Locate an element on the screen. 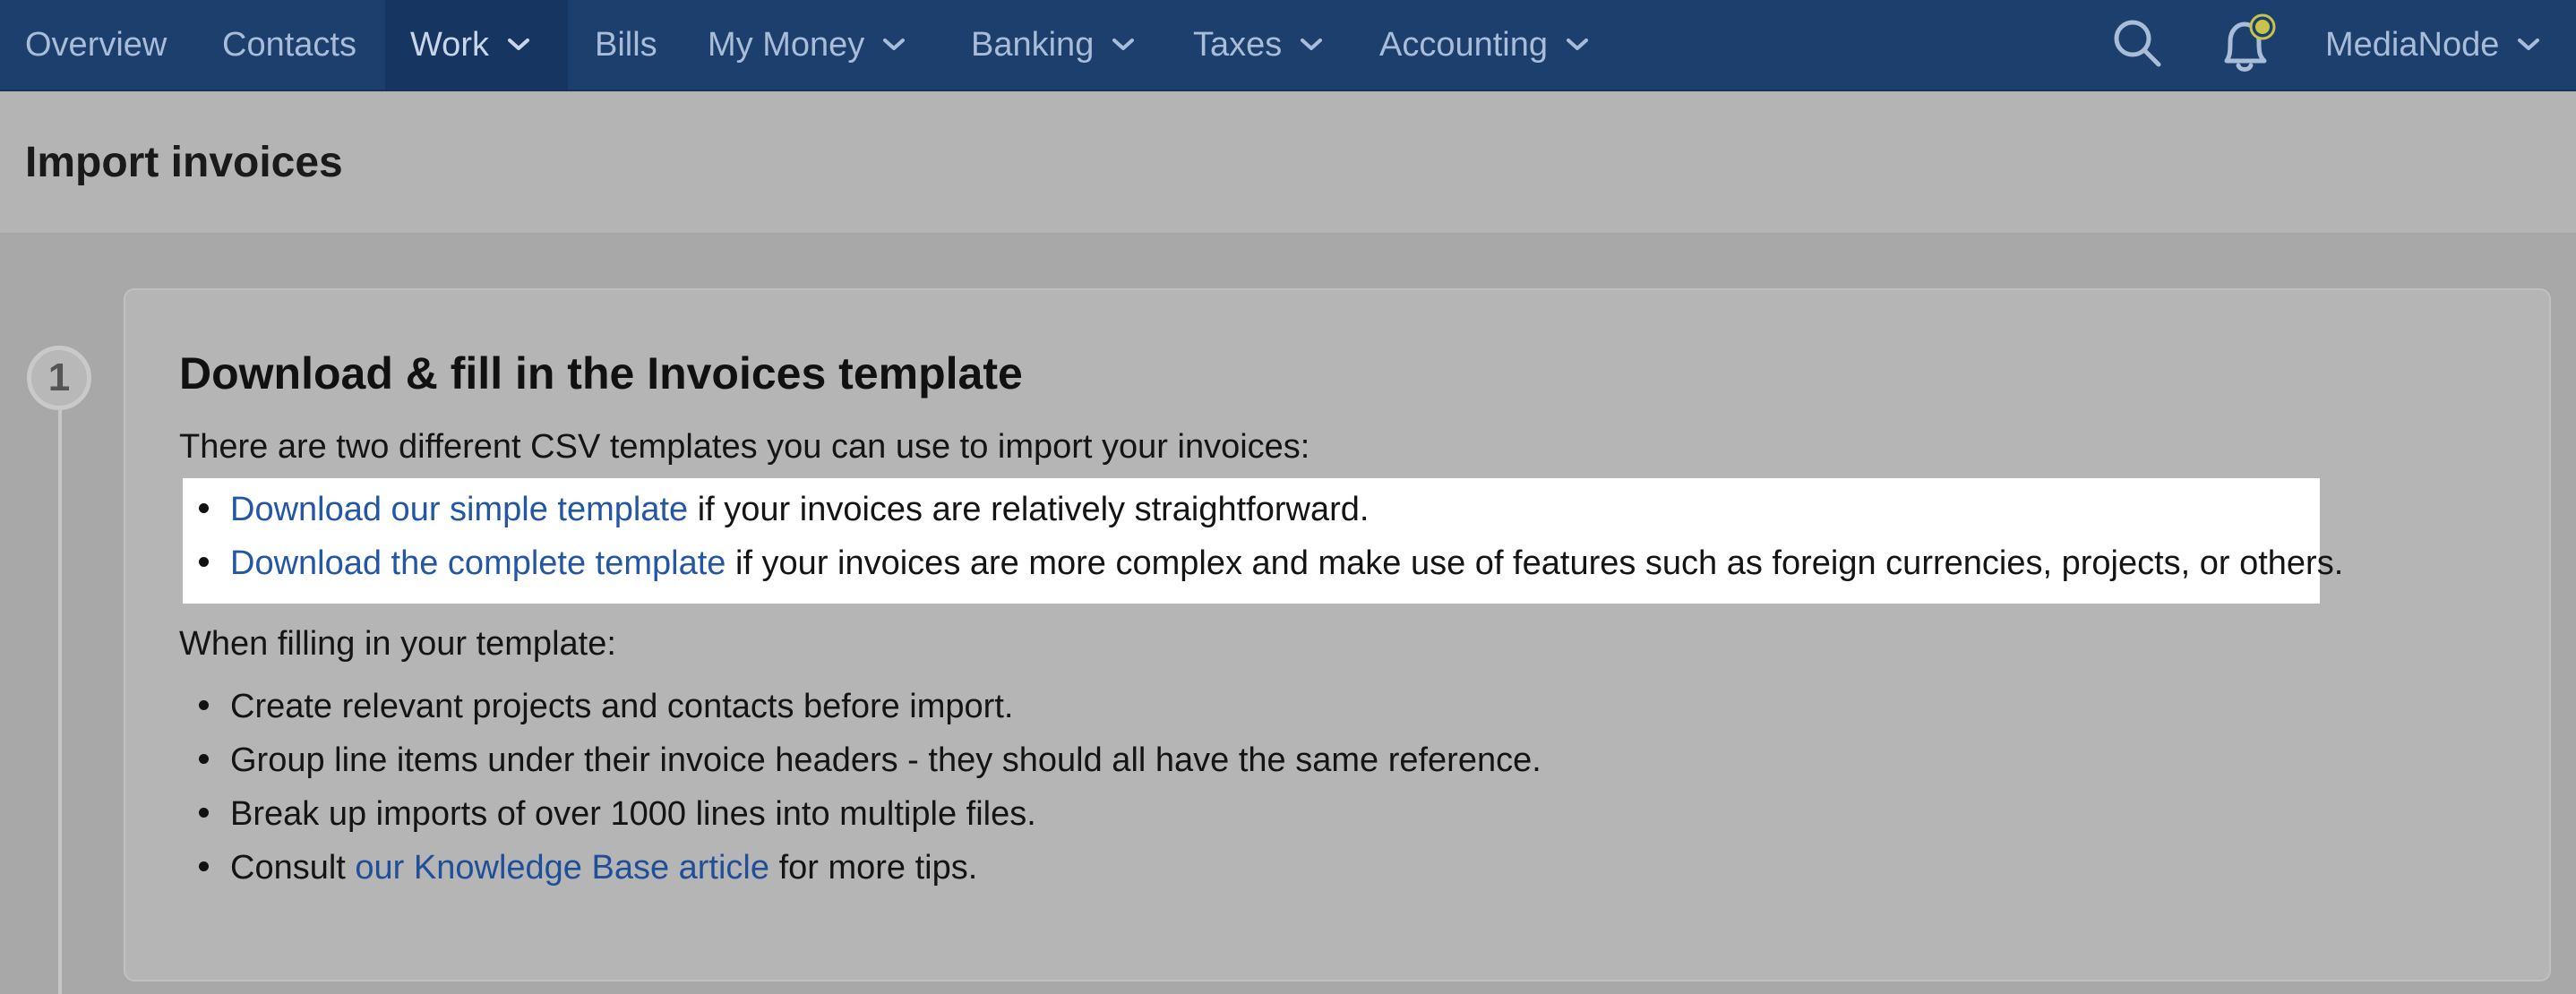 The width and height of the screenshot is (2576, 994). nav-work: Work is located at coordinates (476, 45).